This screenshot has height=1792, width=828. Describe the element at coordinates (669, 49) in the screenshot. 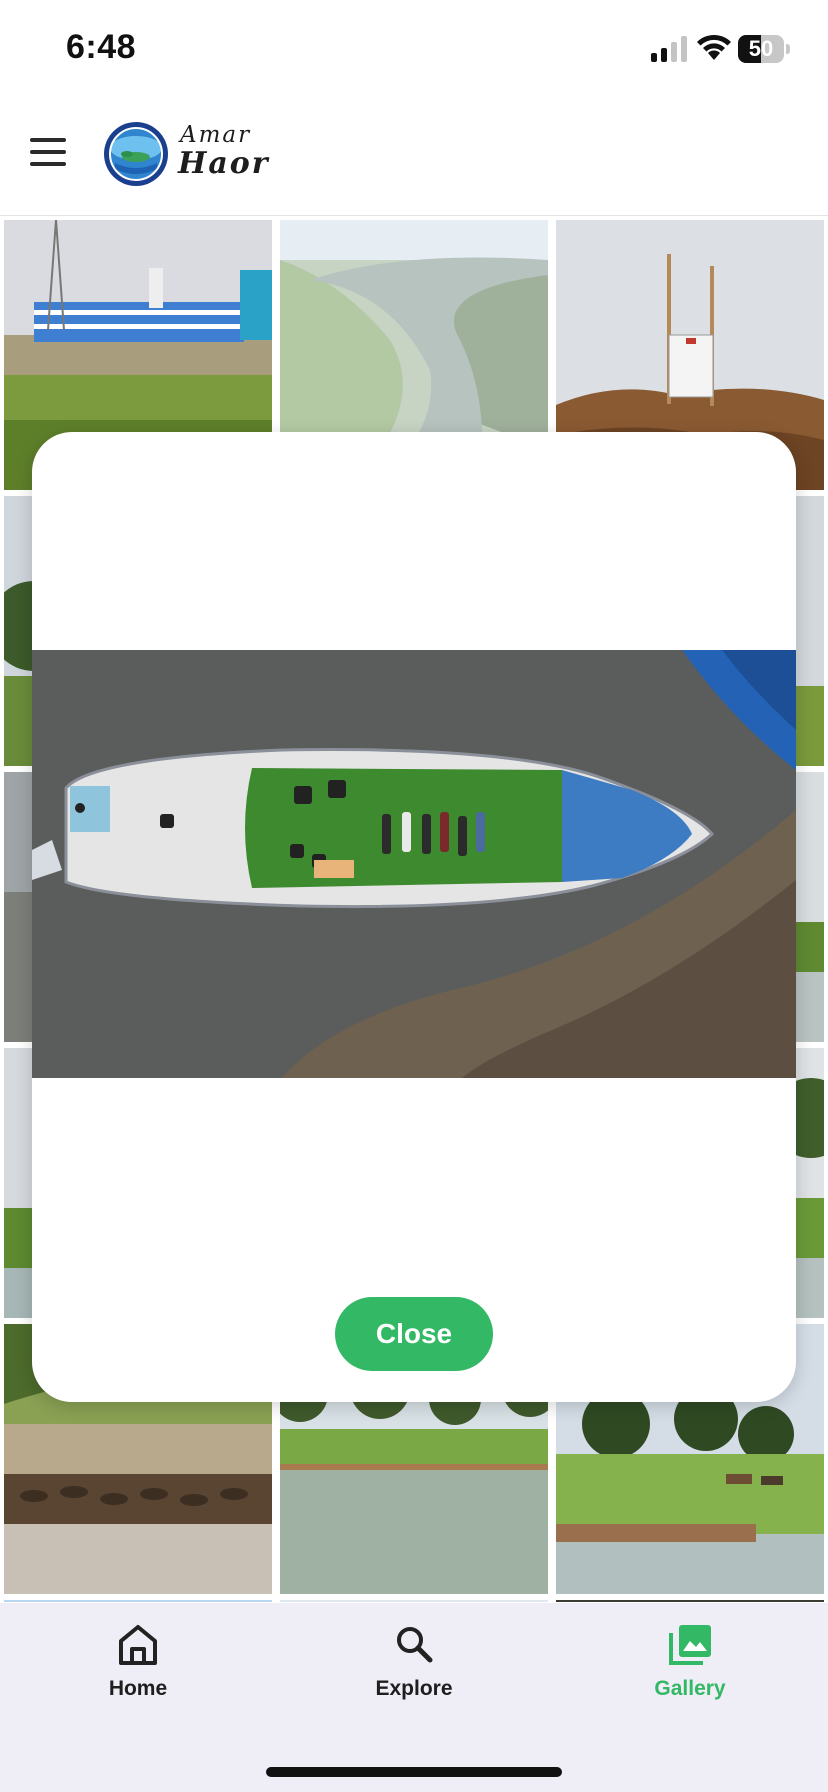

I see `cellular-signal-icon` at that location.